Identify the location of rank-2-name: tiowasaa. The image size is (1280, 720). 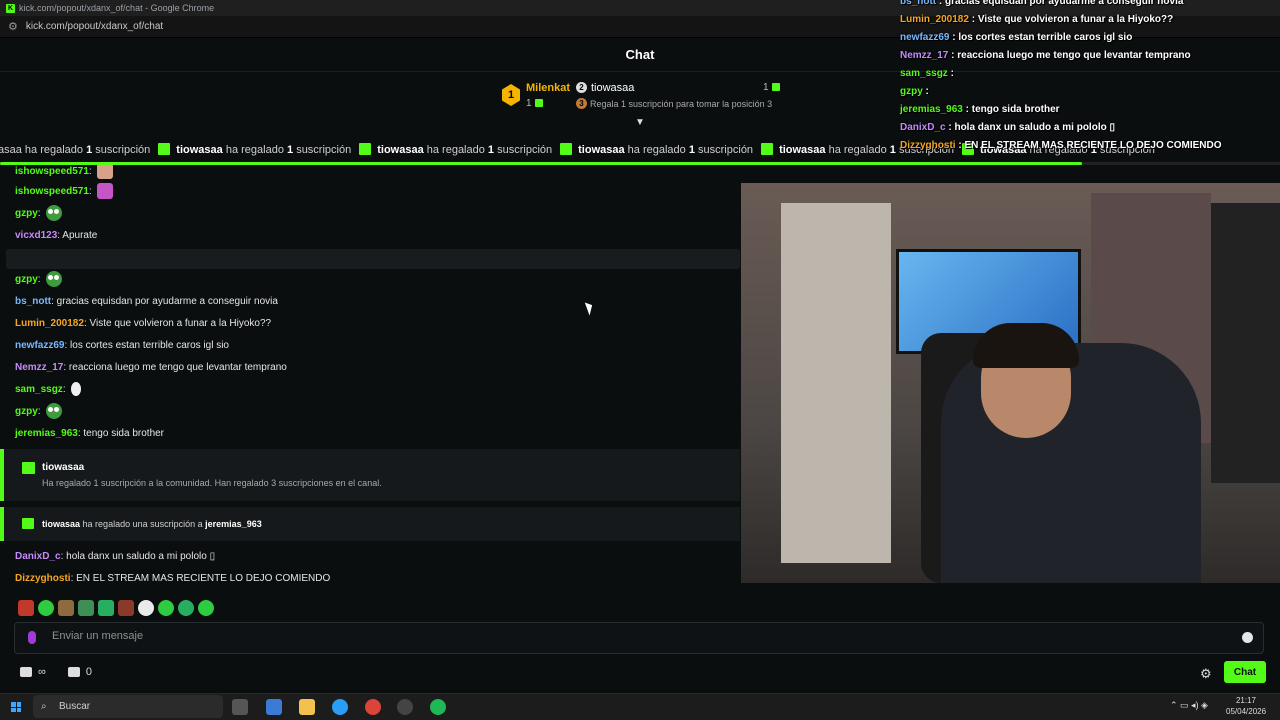
(612, 88).